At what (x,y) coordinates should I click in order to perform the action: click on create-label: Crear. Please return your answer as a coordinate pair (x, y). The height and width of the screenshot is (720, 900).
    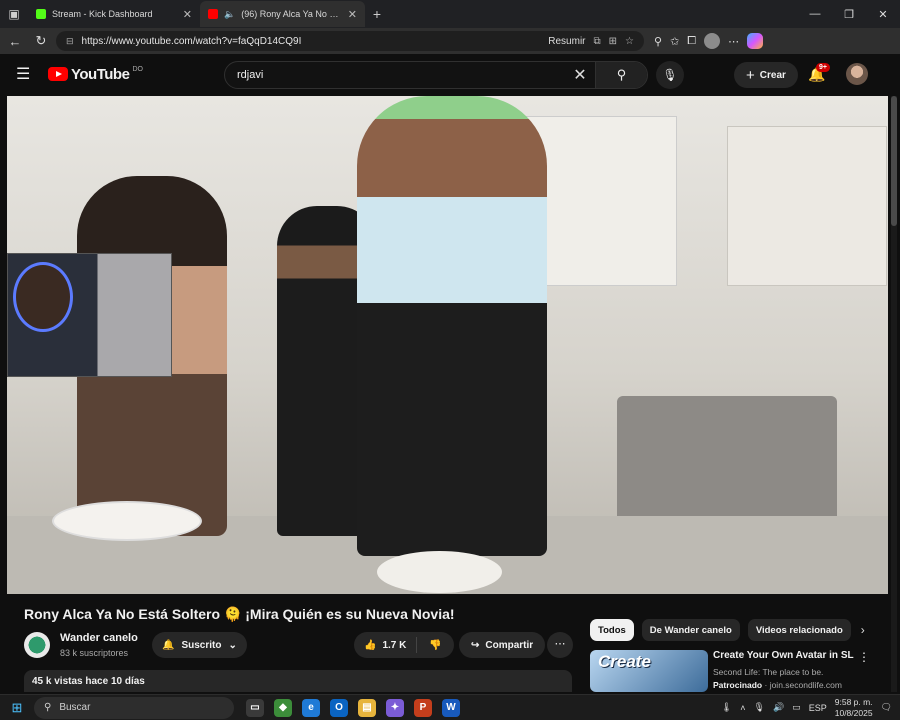
    Looking at the image, I should click on (772, 75).